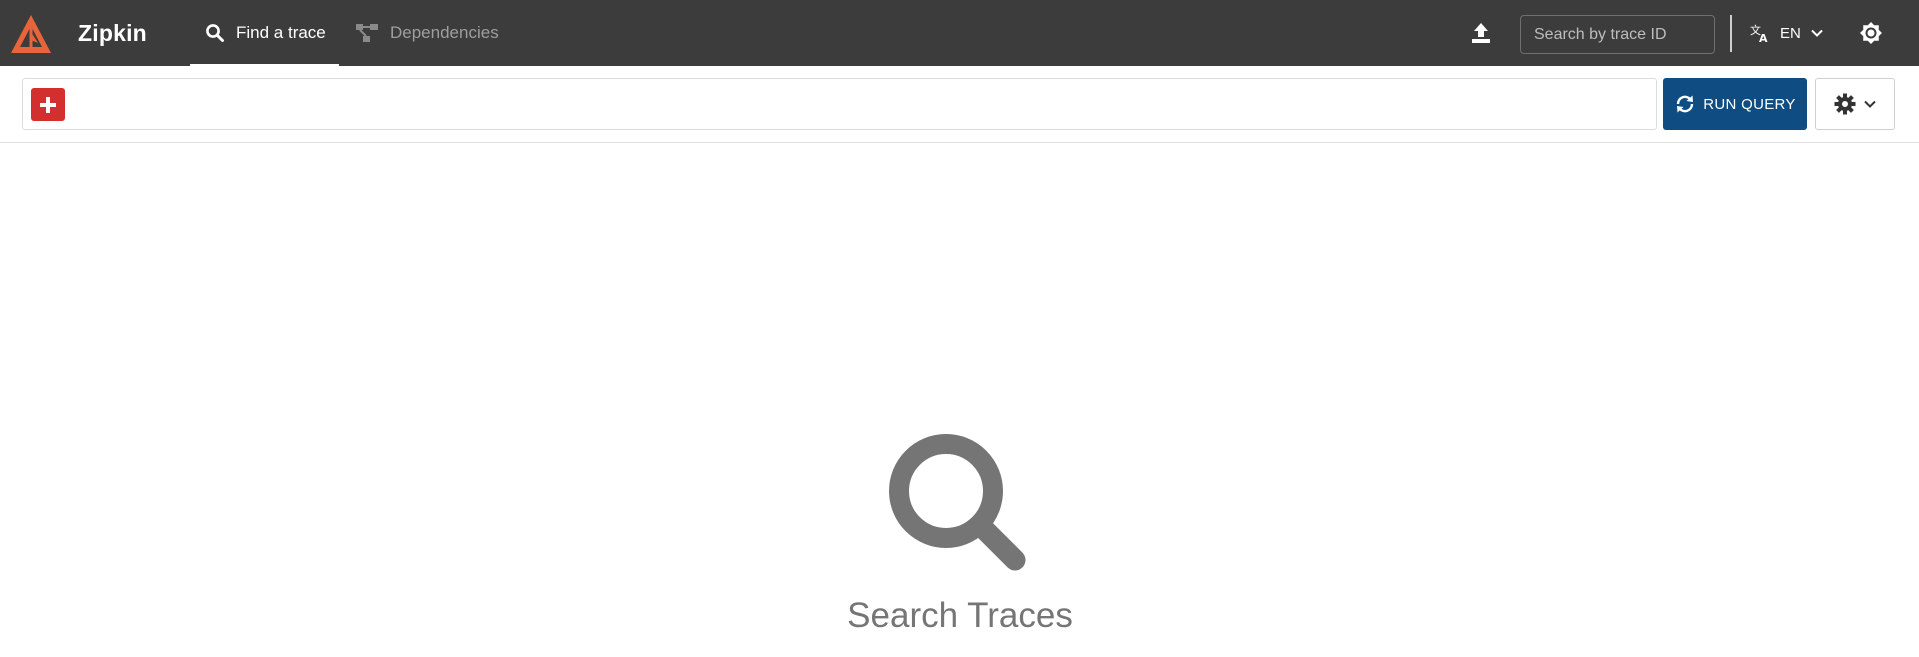 This screenshot has width=1919, height=657. Describe the element at coordinates (1871, 33) in the screenshot. I see `brightness-icon` at that location.